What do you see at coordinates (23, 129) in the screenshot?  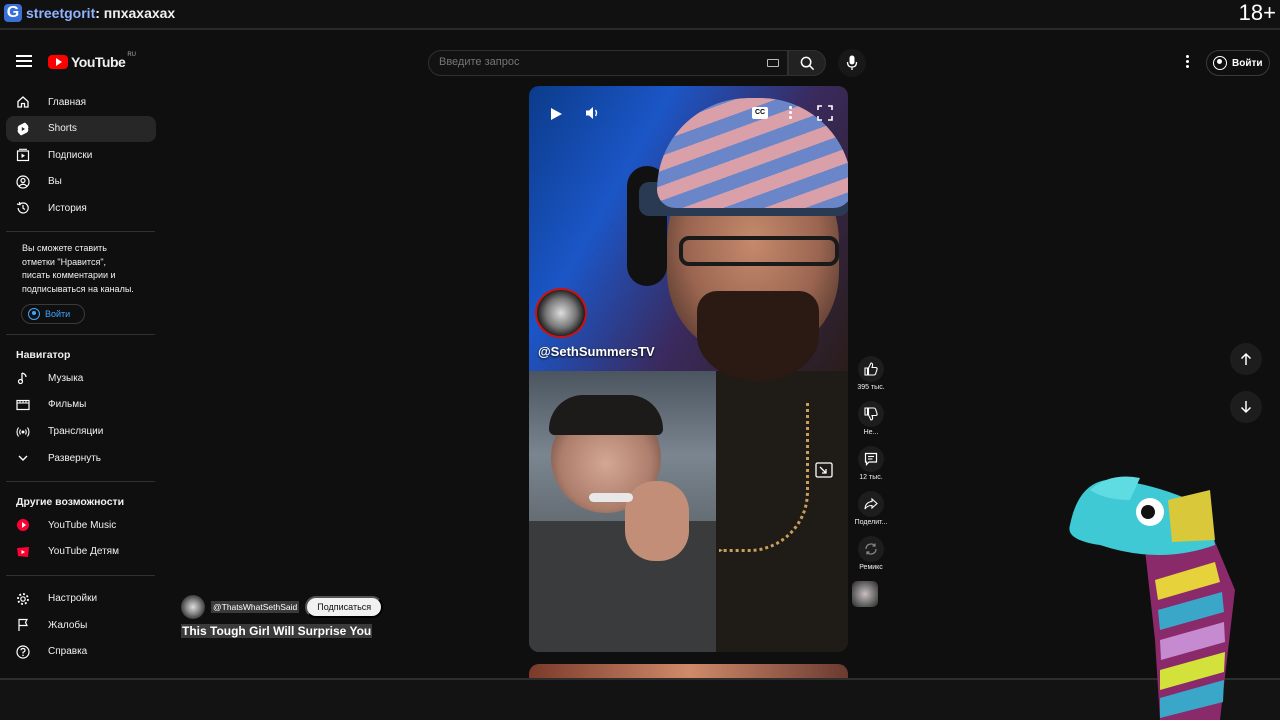 I see `shorts-icon` at bounding box center [23, 129].